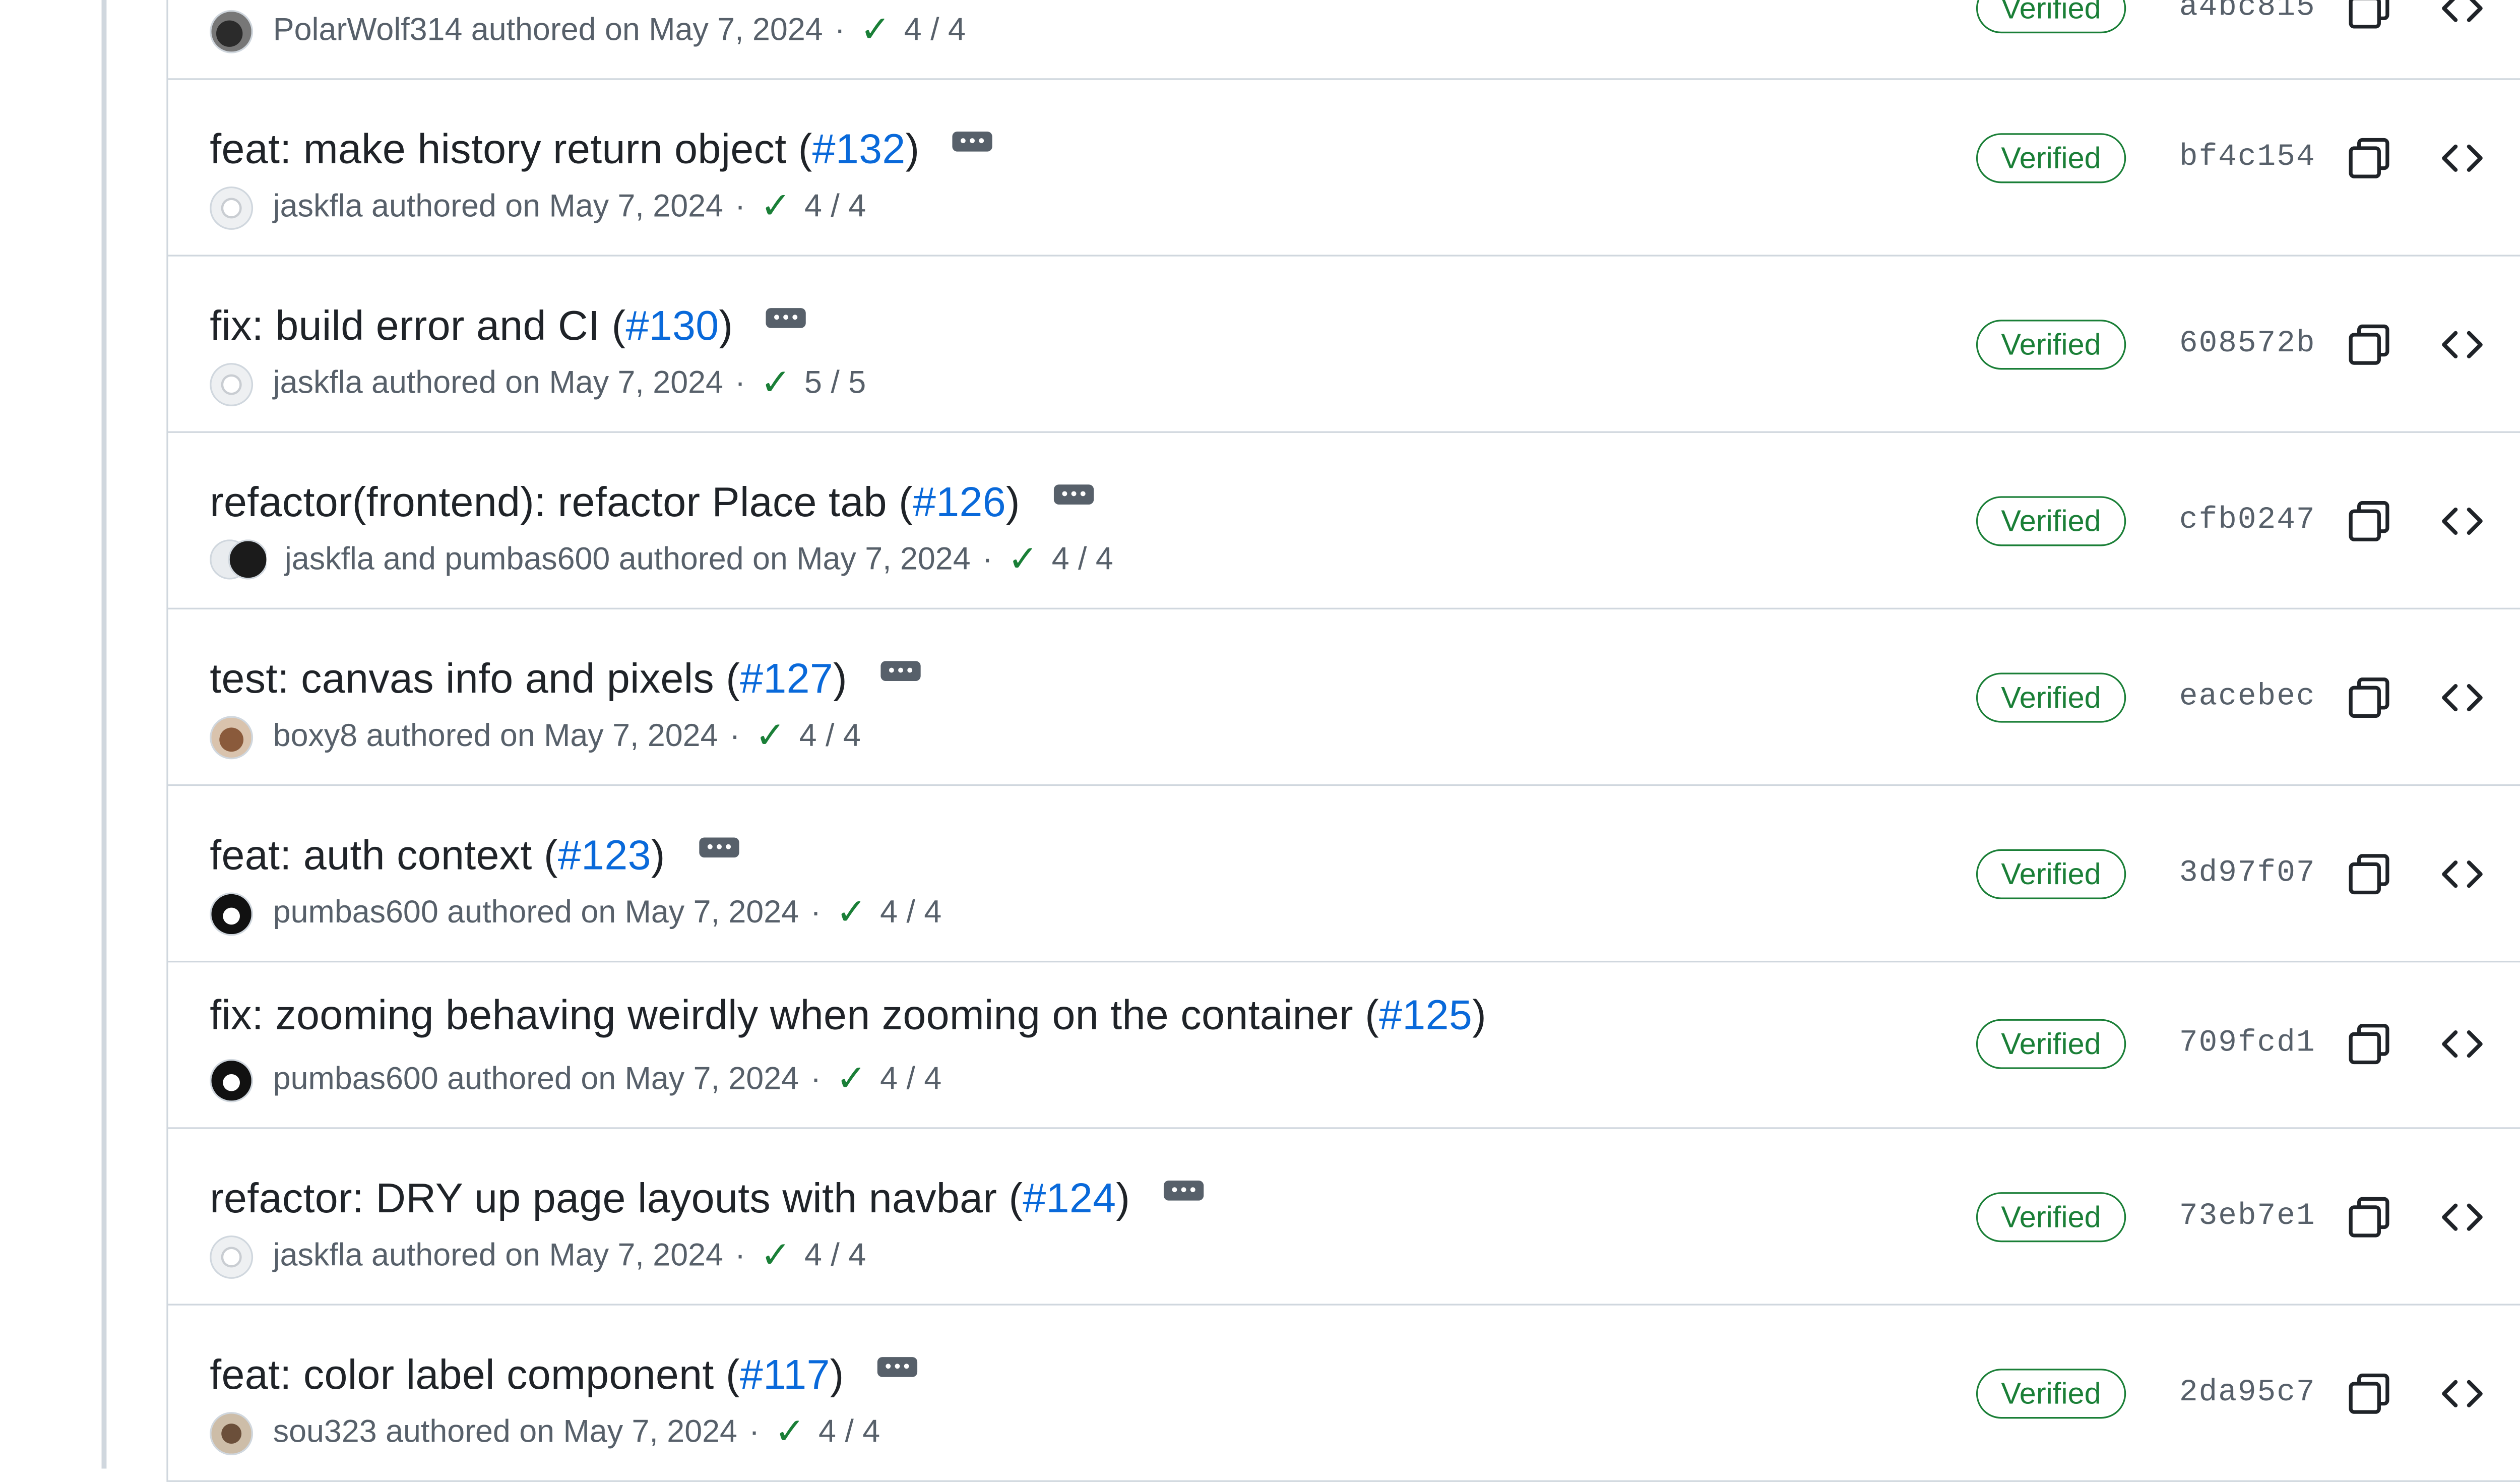  I want to click on commit-sha: 709fcd1, so click(2247, 1043).